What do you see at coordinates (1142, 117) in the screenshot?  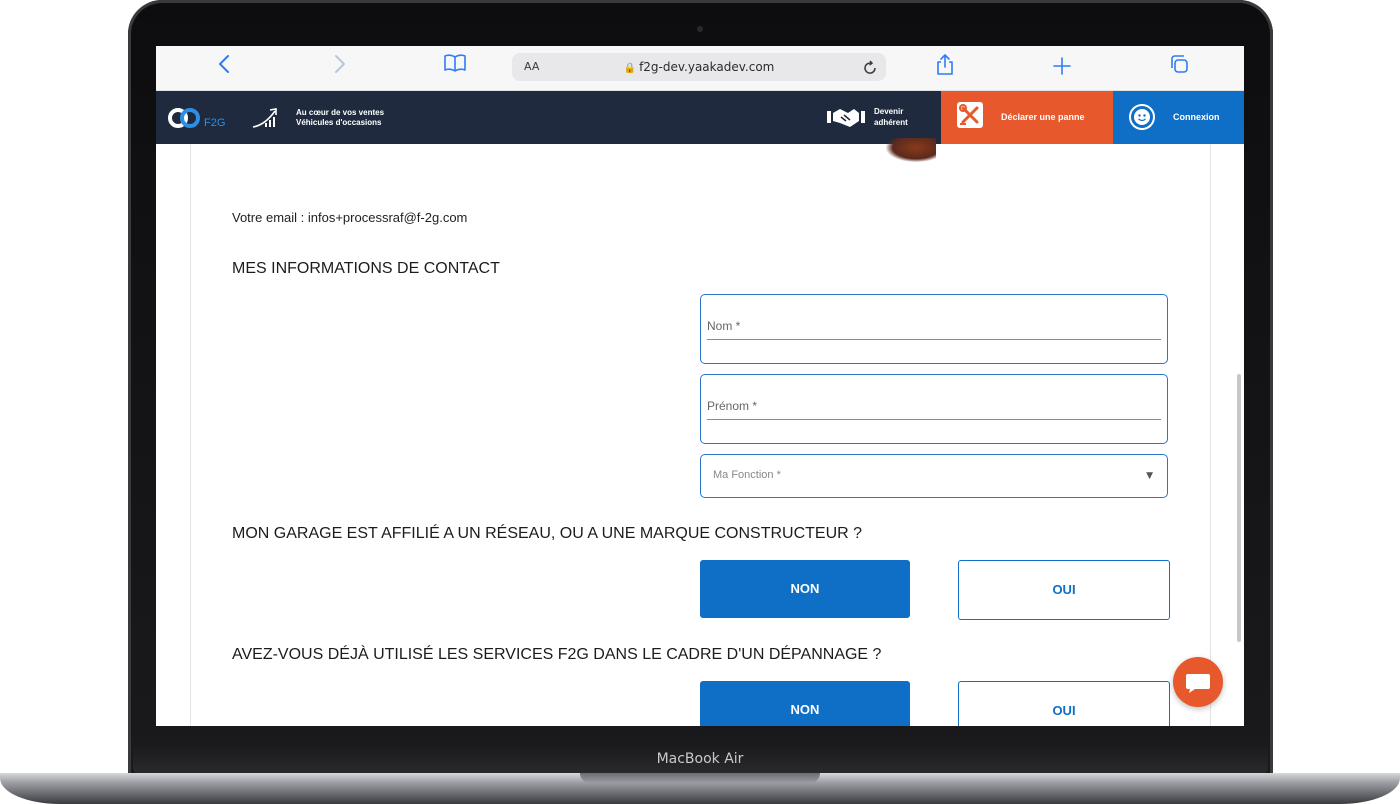 I see `user-avatar-icon` at bounding box center [1142, 117].